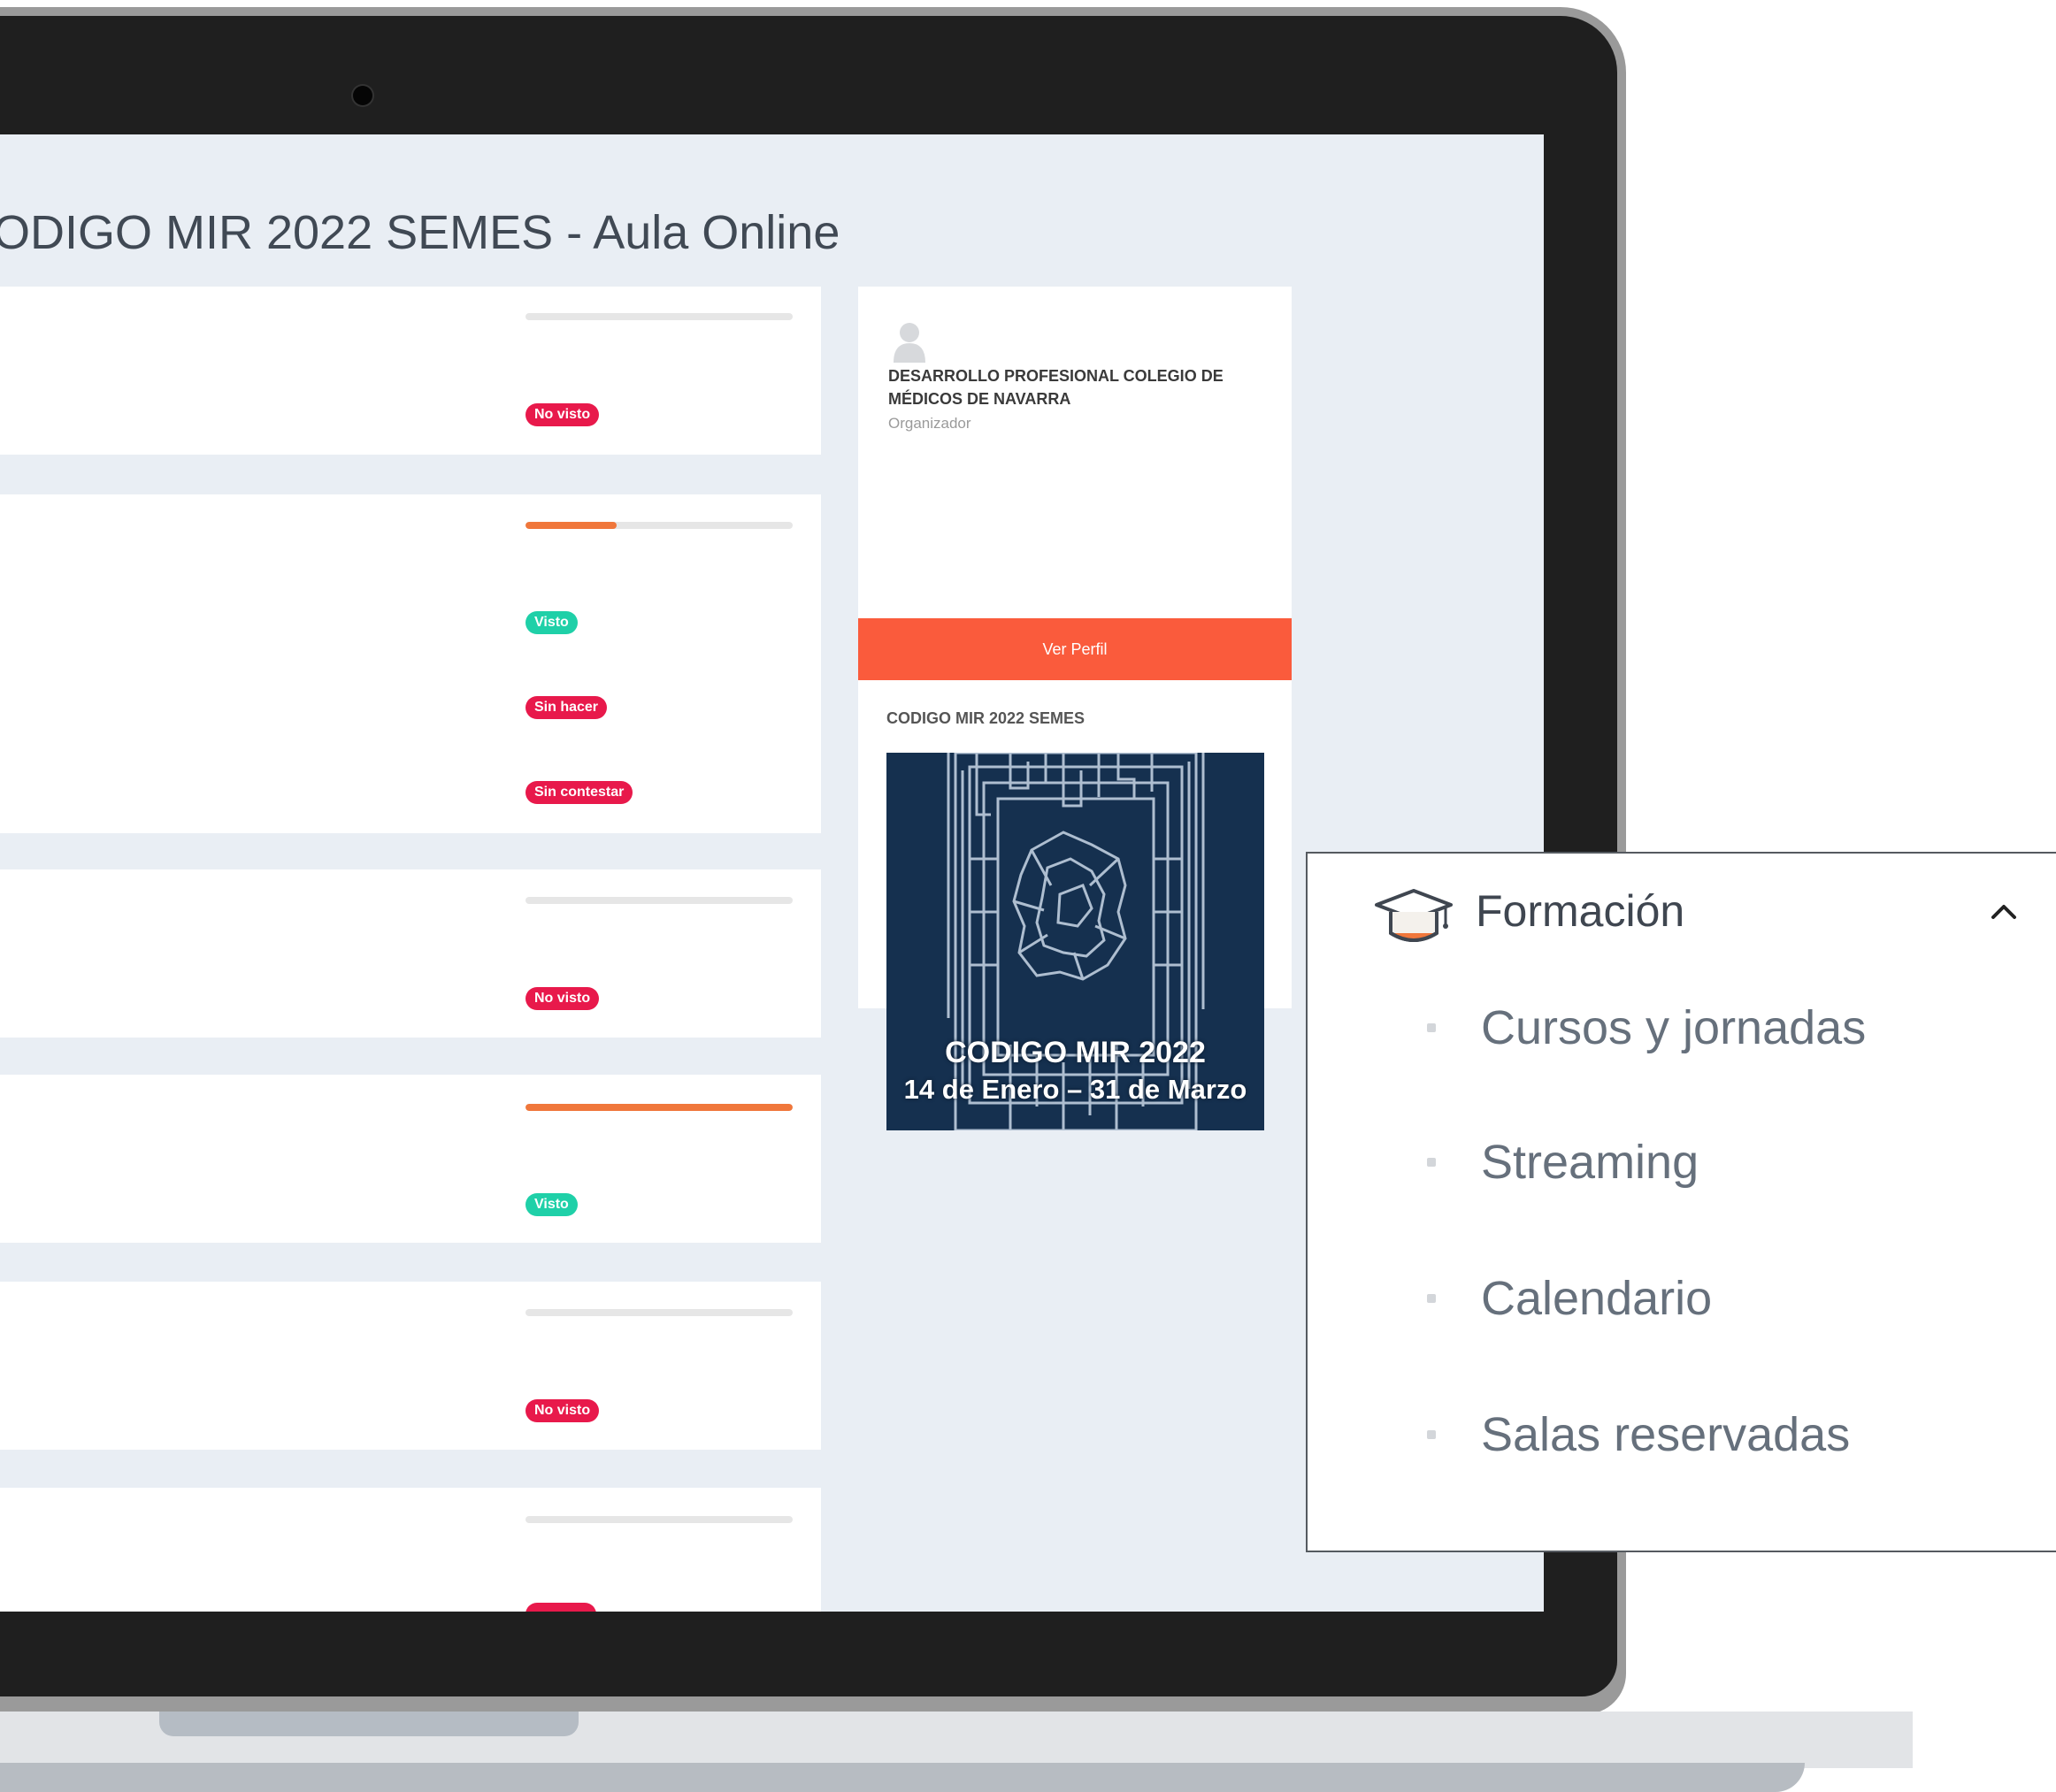 The height and width of the screenshot is (1792, 2056). Describe the element at coordinates (902, 1778) in the screenshot. I see `laptop-base-edge` at that location.